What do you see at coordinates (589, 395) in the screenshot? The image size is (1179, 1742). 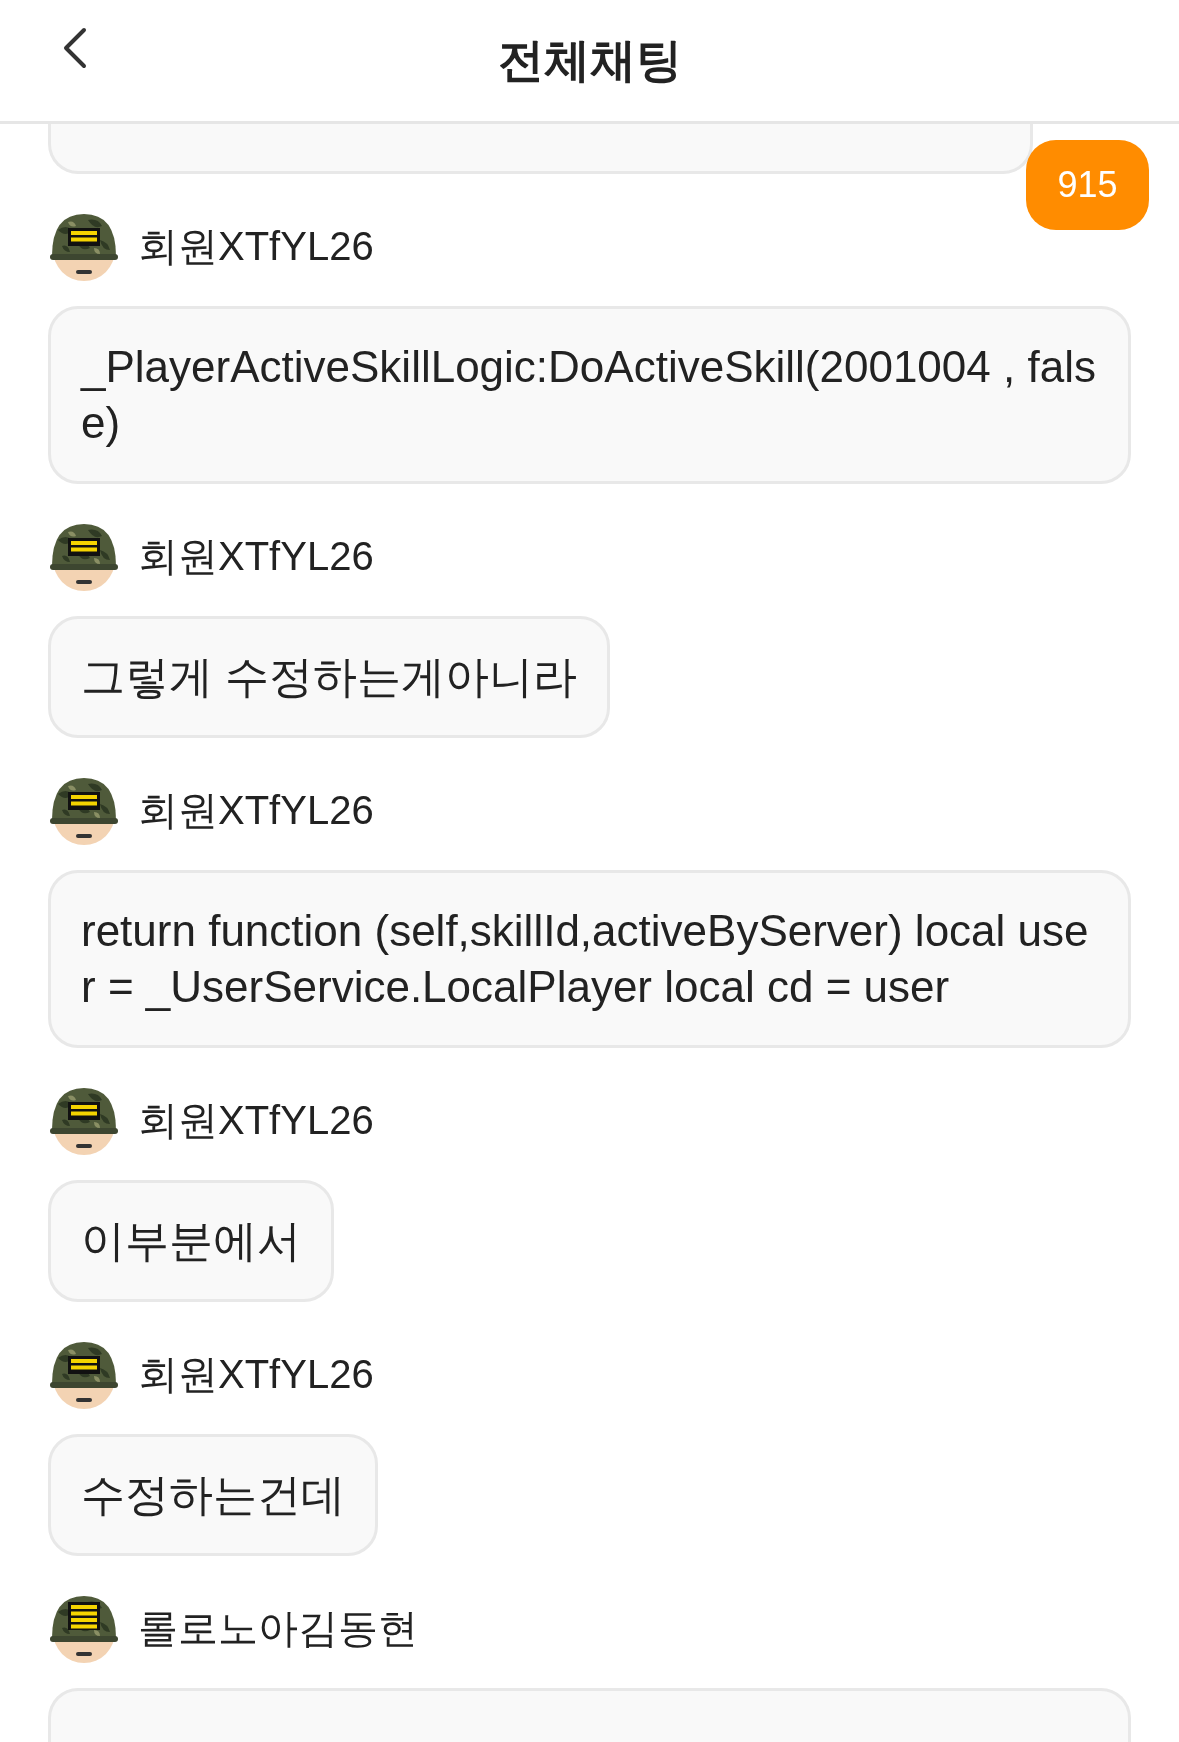 I see `message-bubble: _PlayerActiveSkillLogic:DoActiveSkill(2001004 , false)` at bounding box center [589, 395].